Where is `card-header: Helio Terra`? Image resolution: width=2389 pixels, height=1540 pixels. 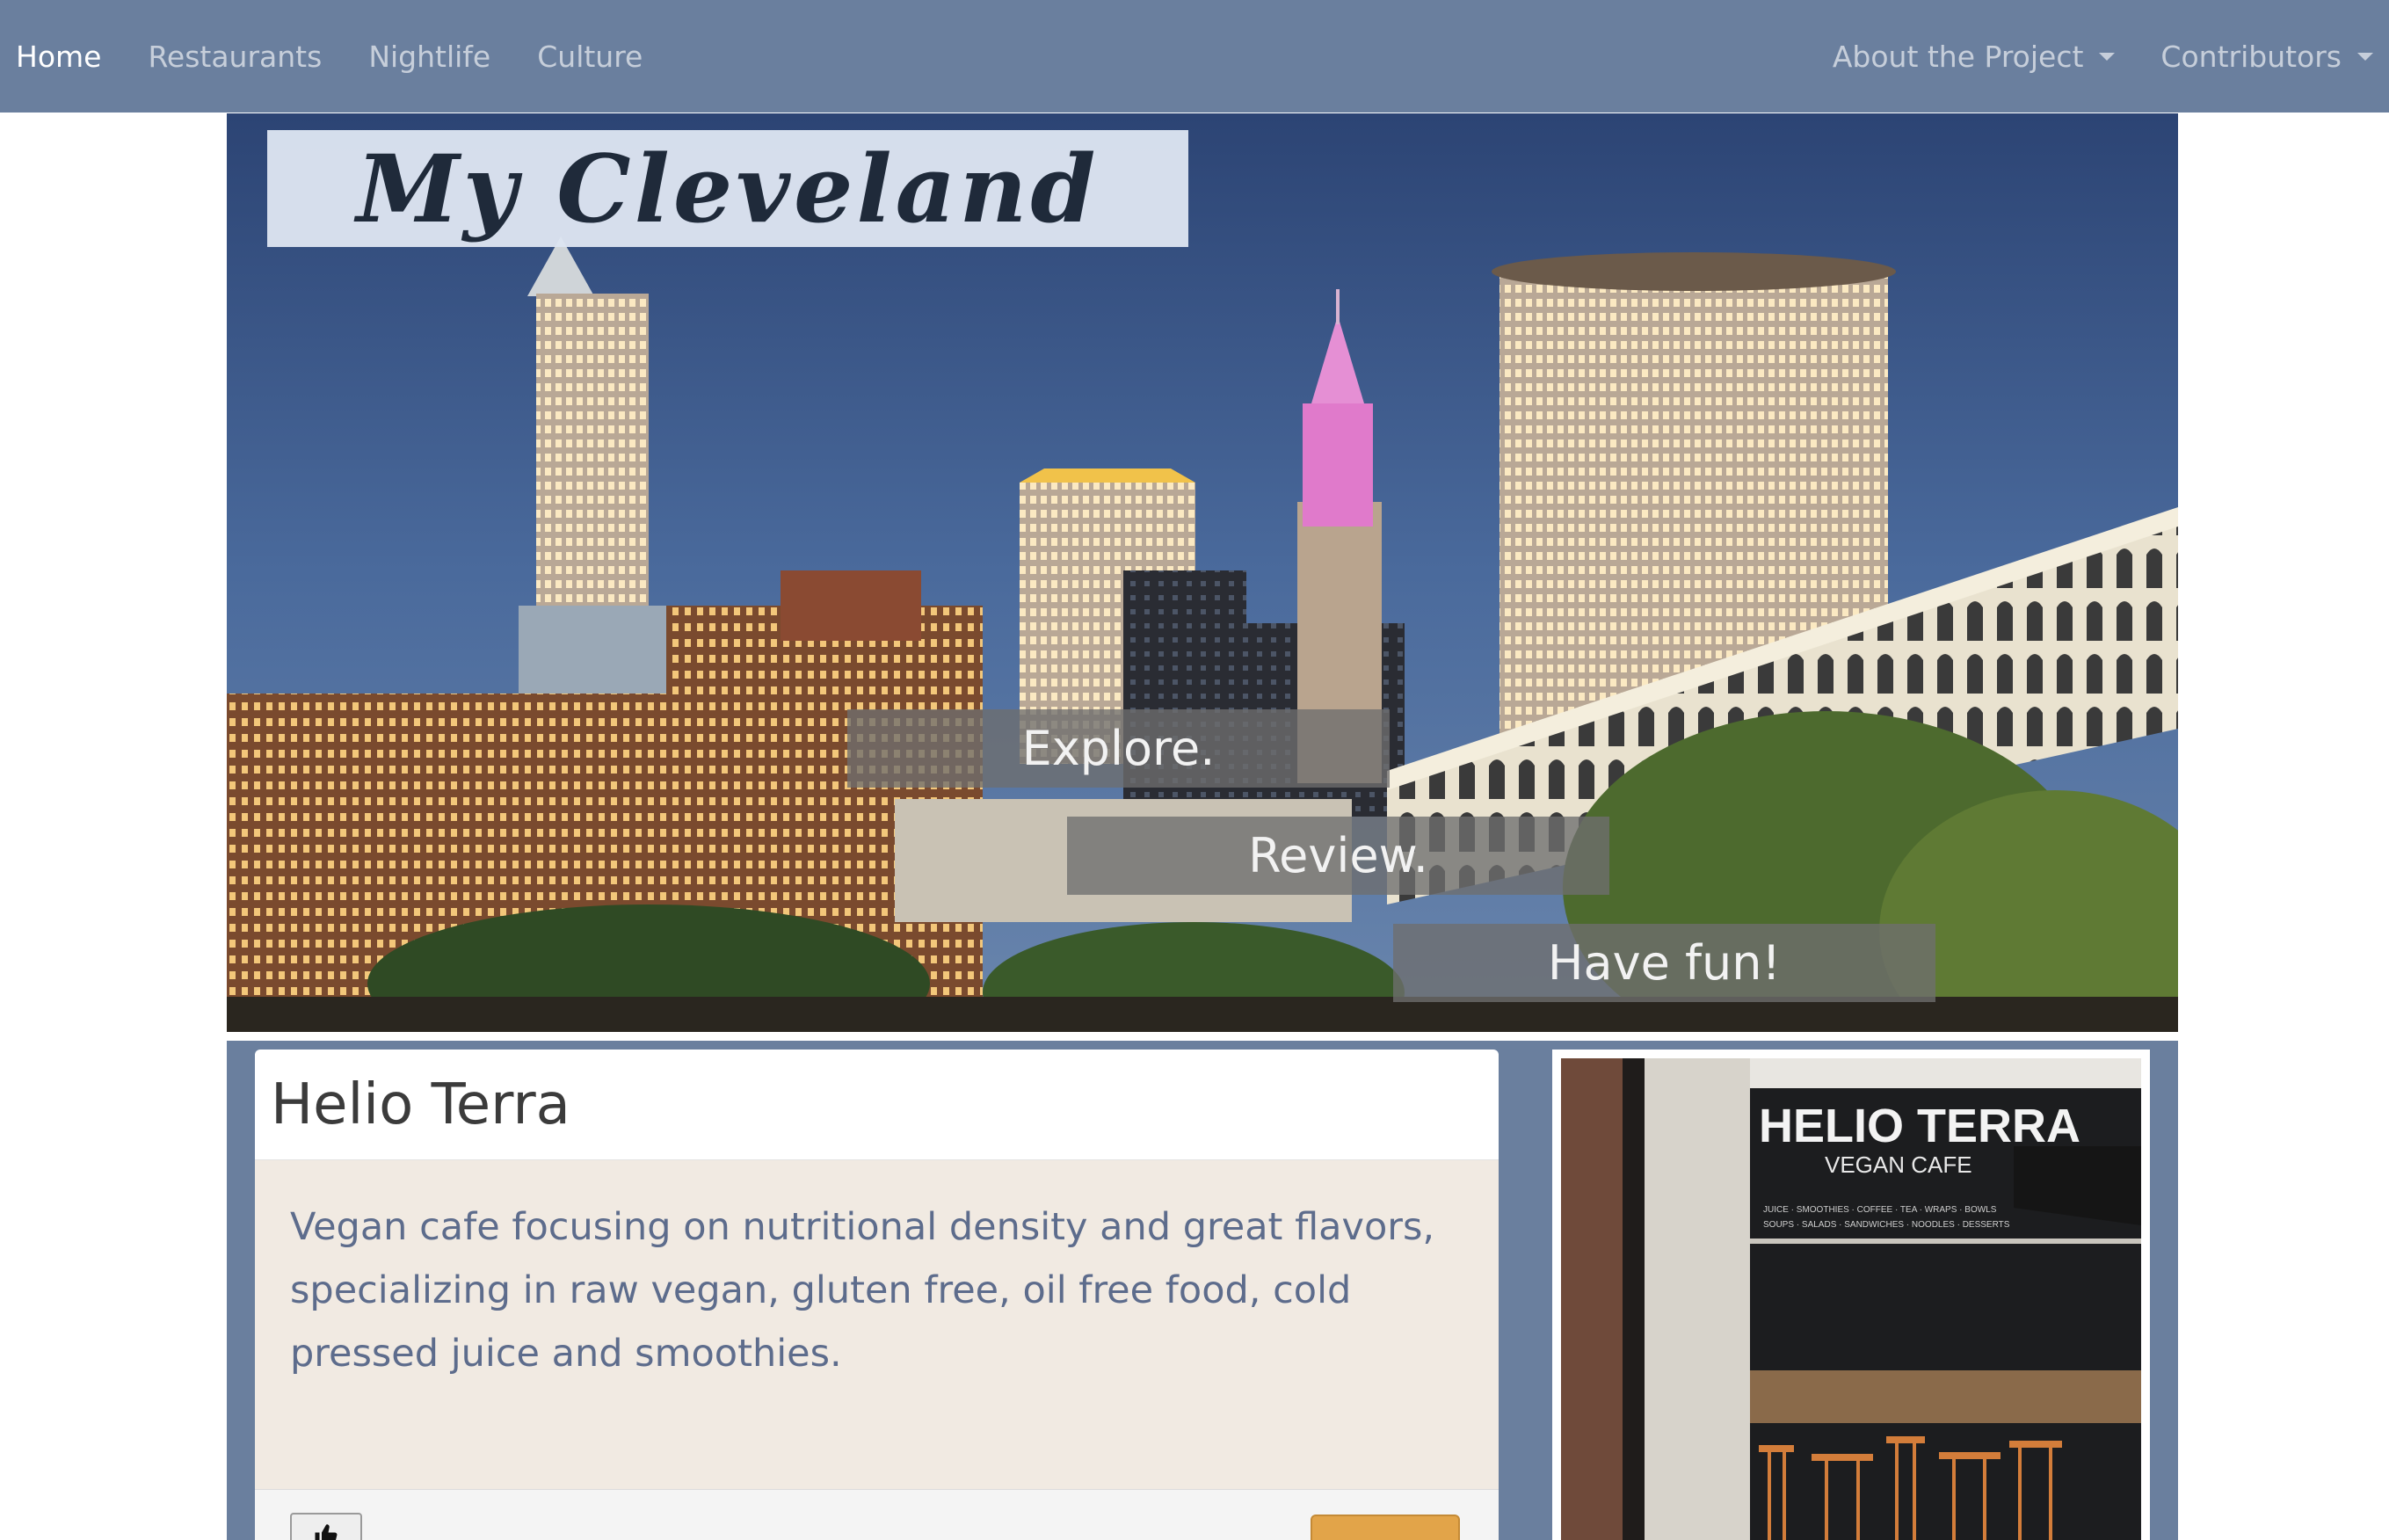 card-header: Helio Terra is located at coordinates (877, 1105).